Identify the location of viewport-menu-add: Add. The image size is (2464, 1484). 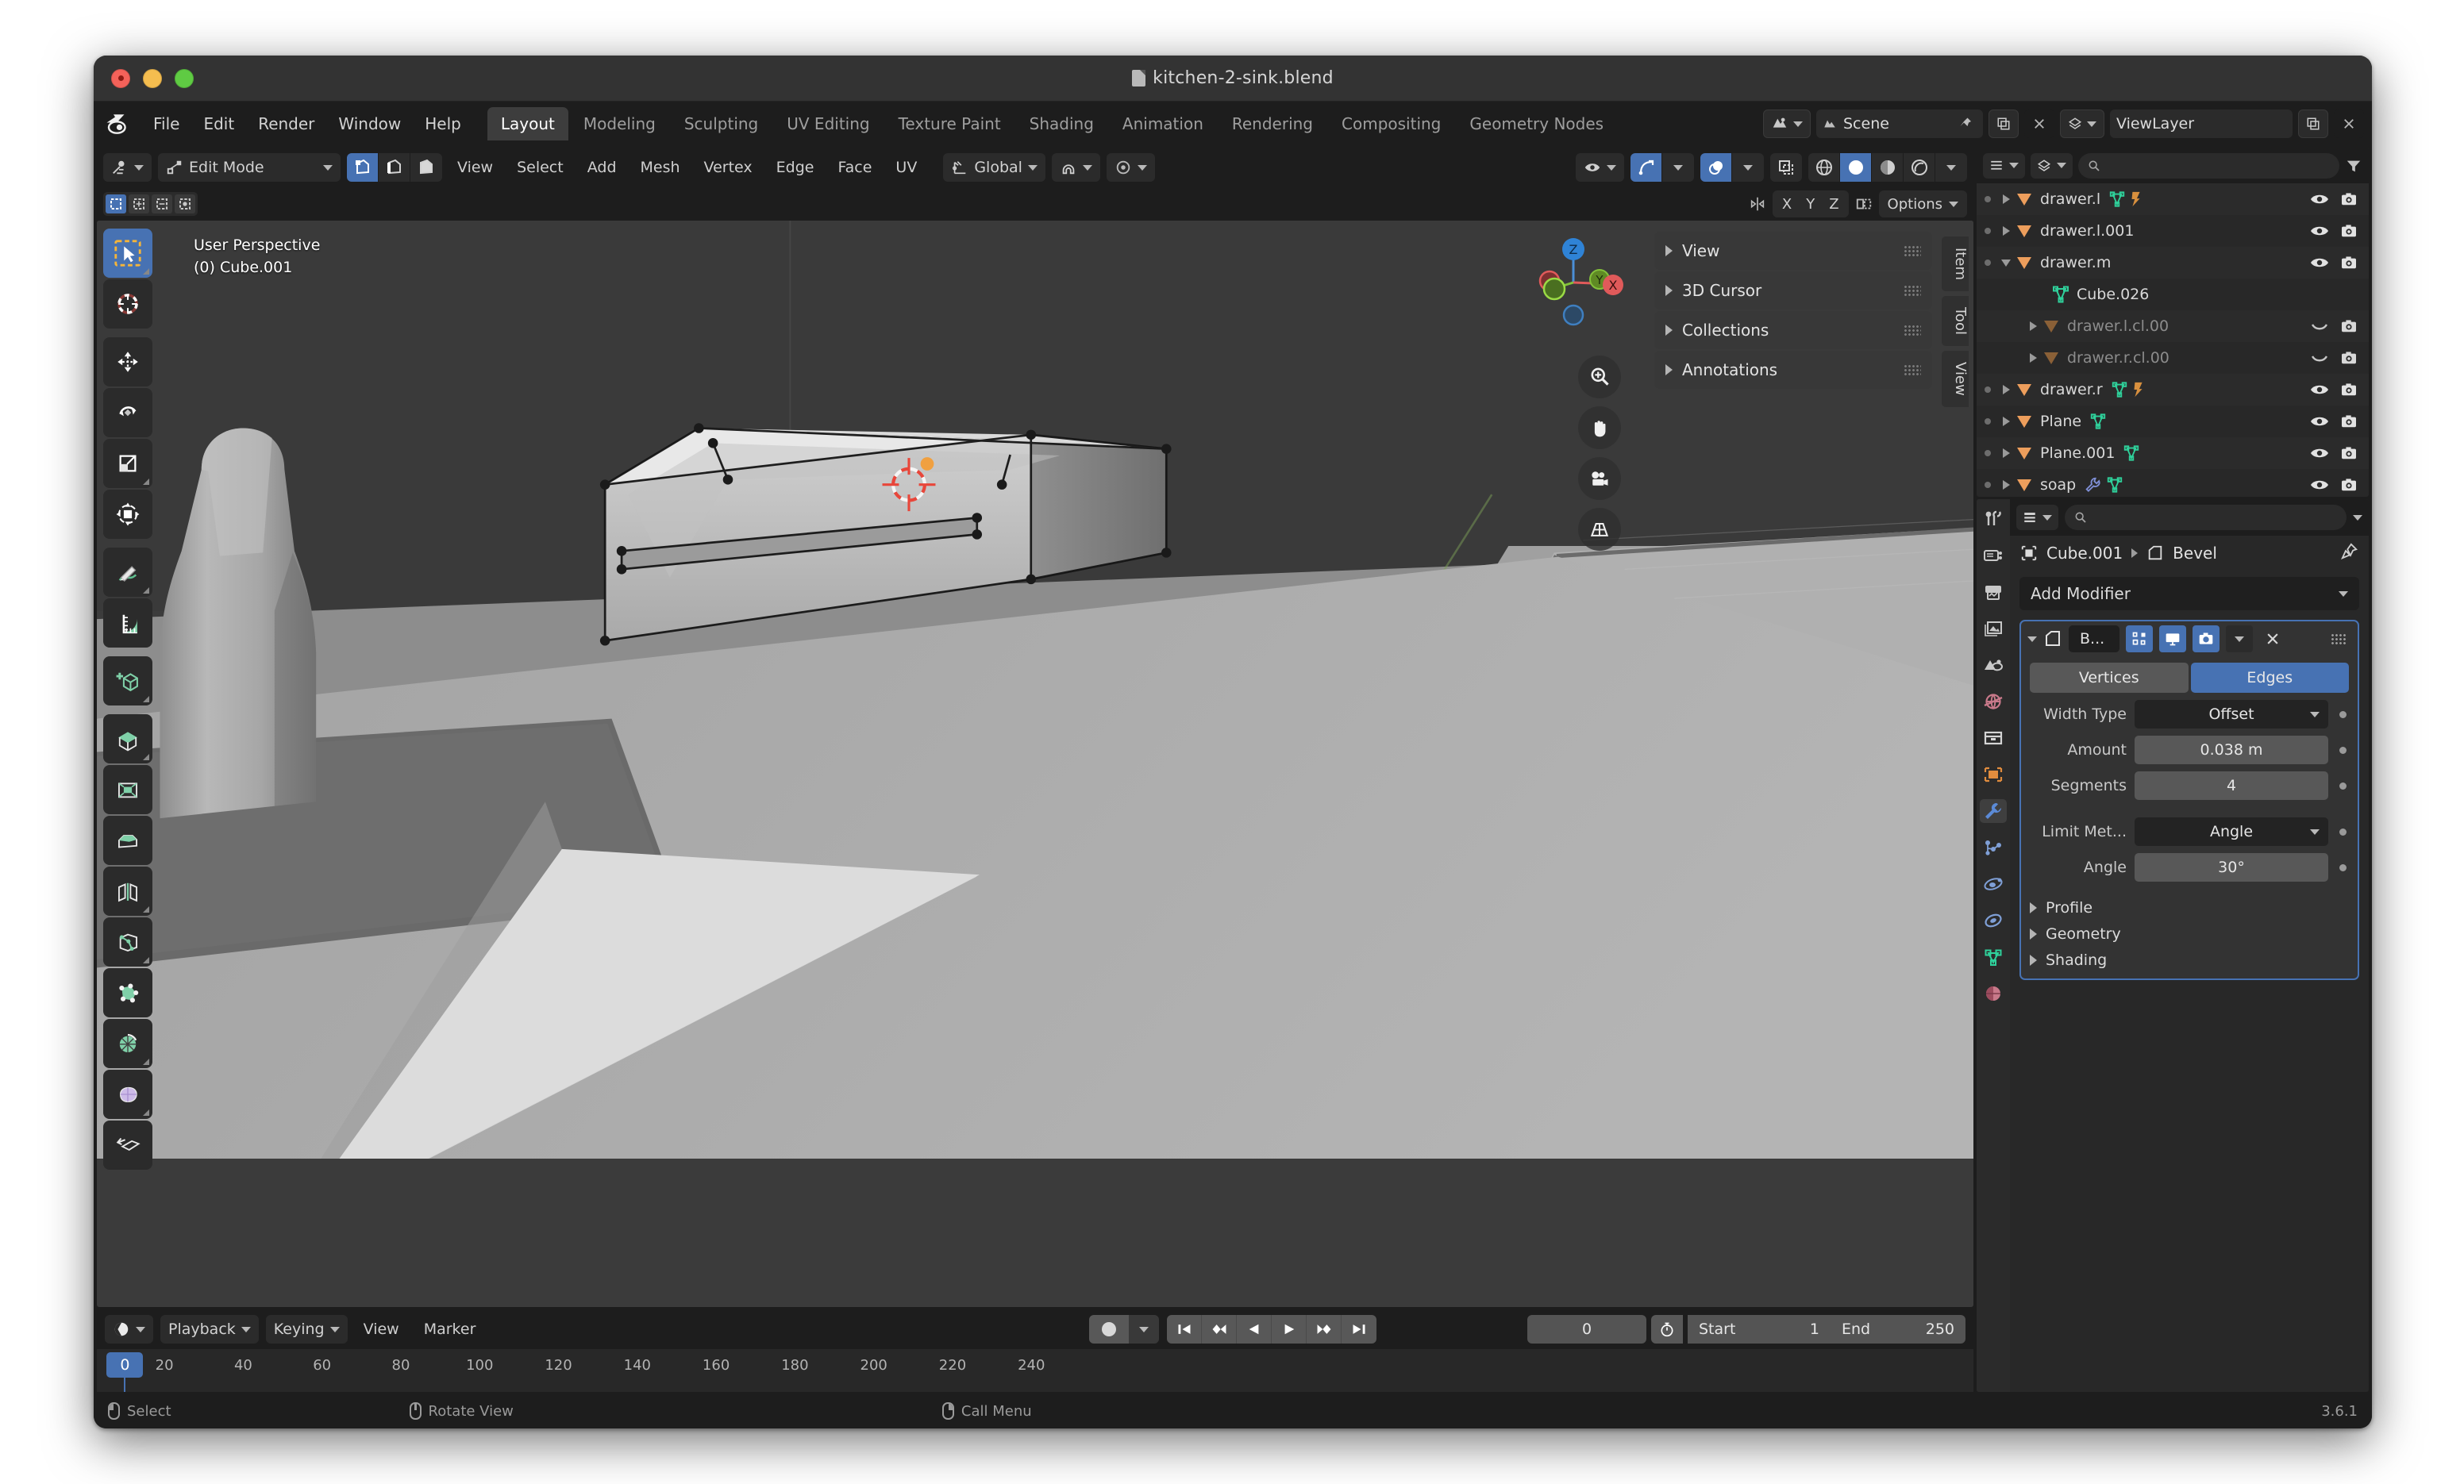
(602, 167).